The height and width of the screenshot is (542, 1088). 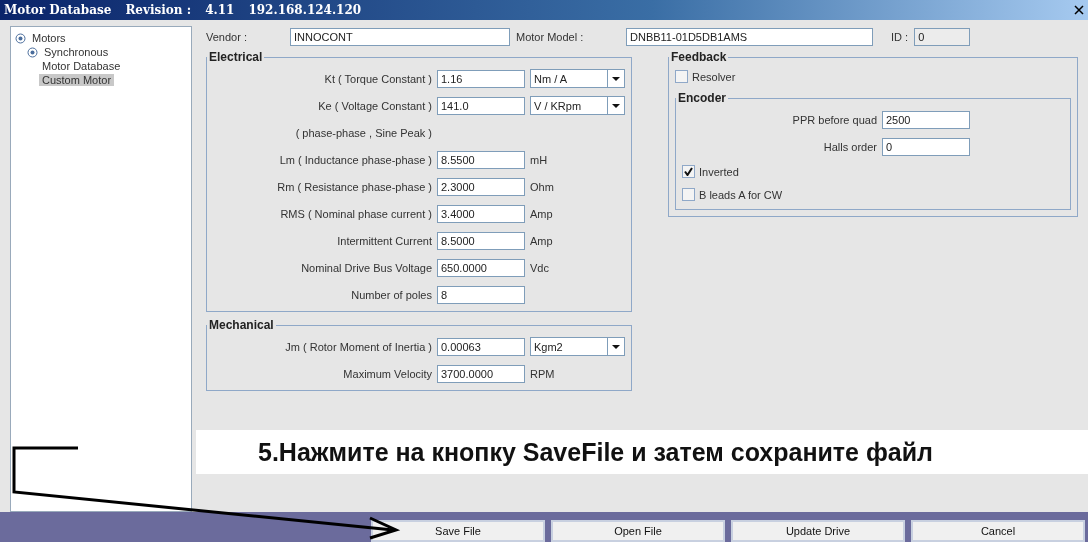 I want to click on group-title: Feedback, so click(x=699, y=57).